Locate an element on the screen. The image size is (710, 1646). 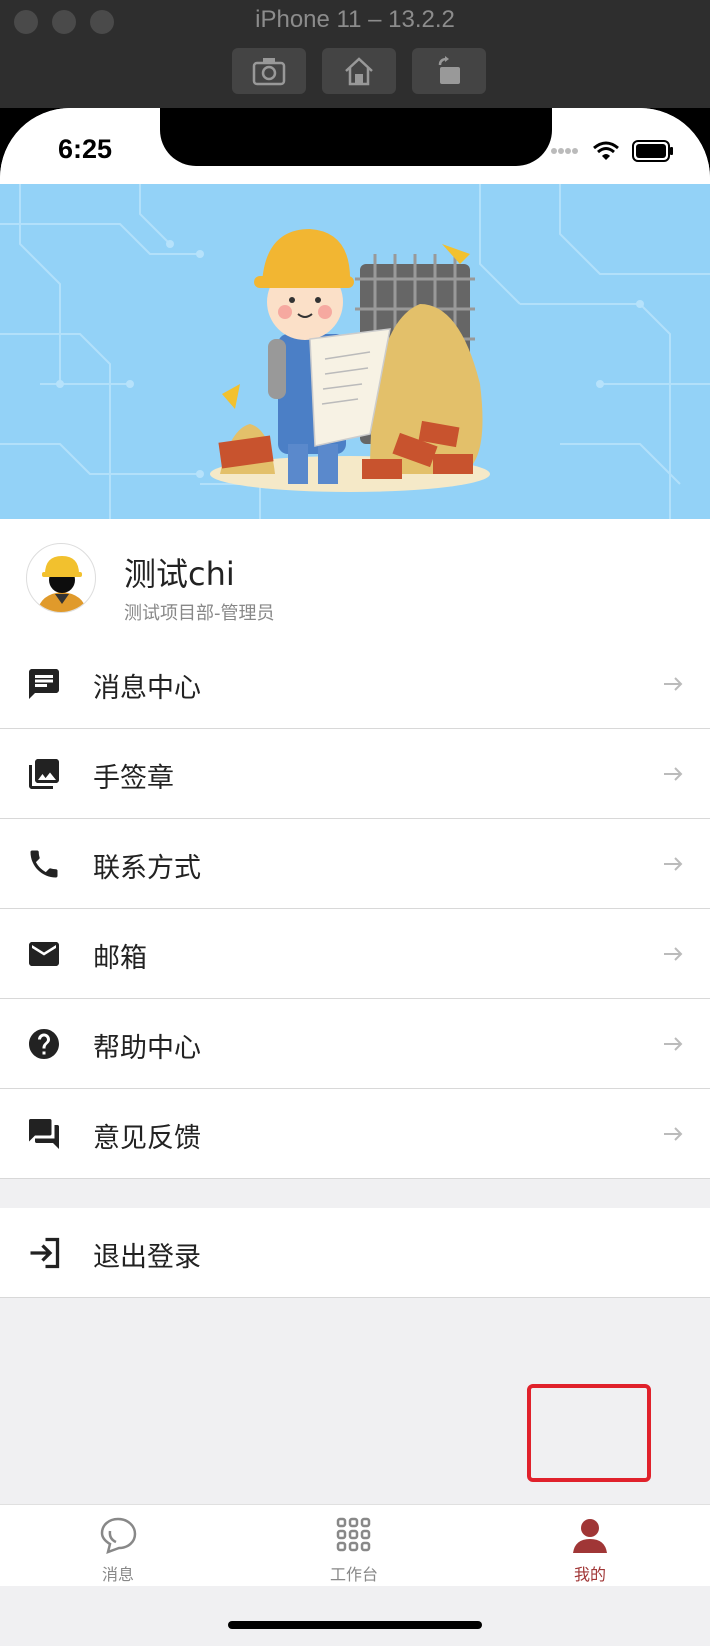
tab-messages: 消息 is located at coordinates (118, 1546).